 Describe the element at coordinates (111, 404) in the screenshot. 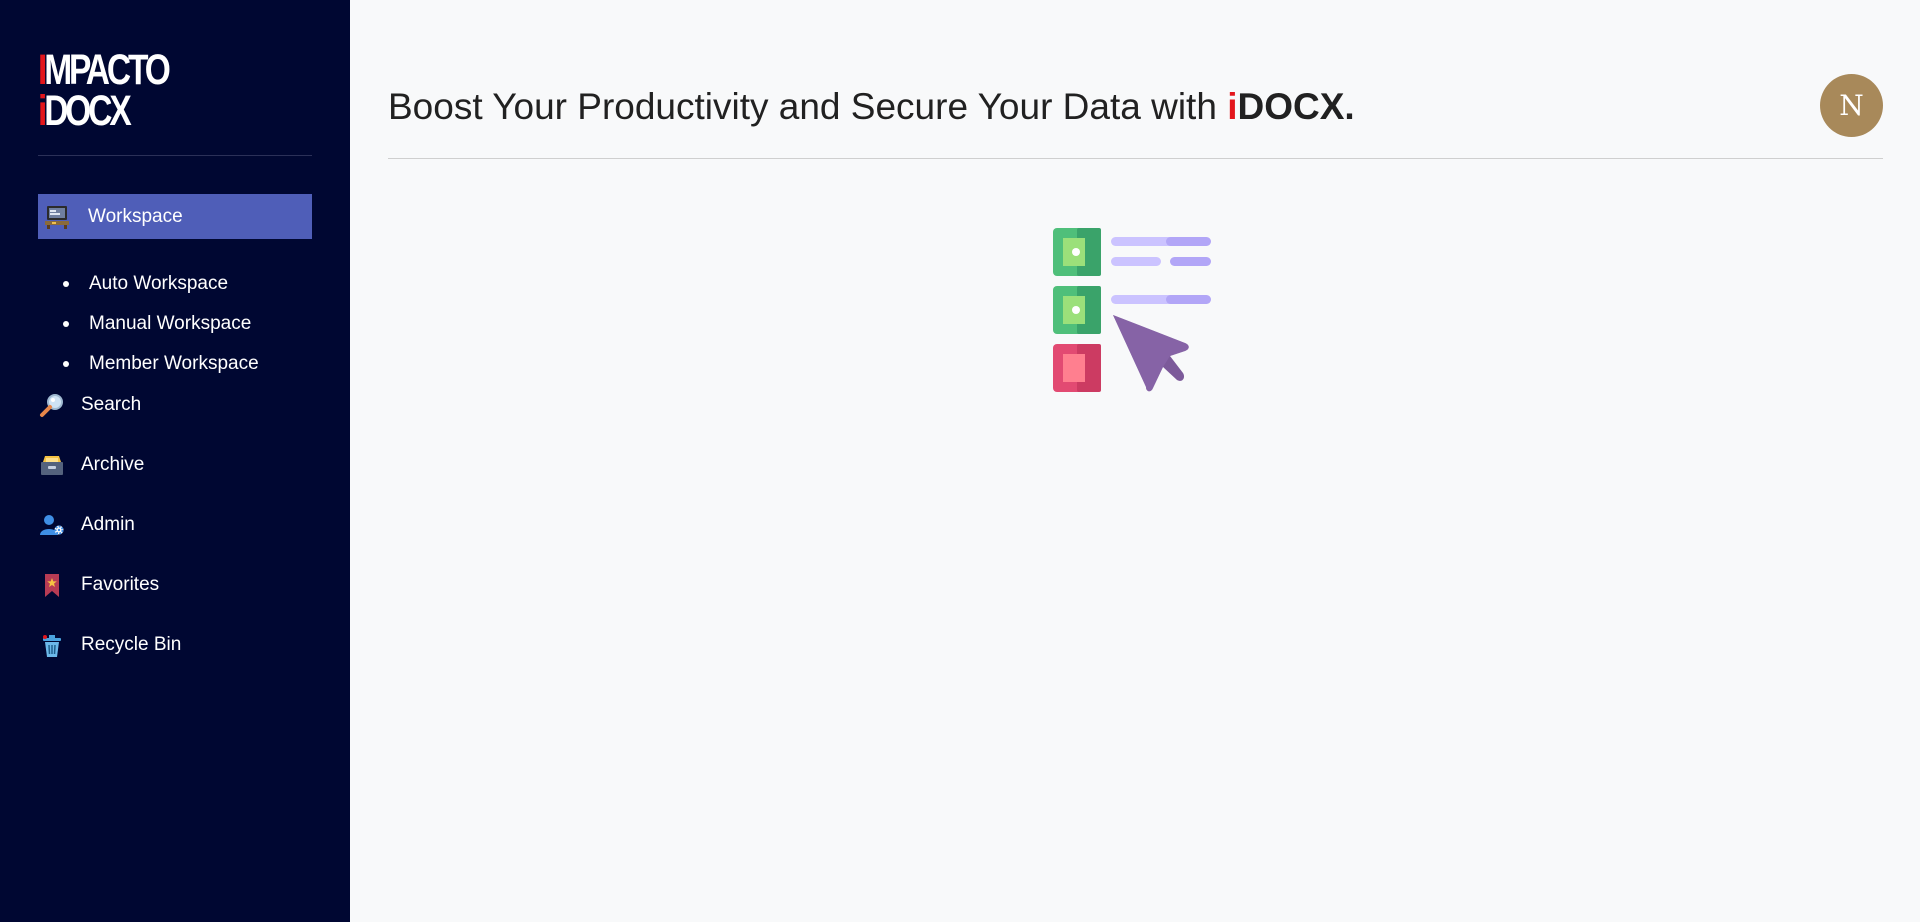

I see `sidebar-item-label: Search` at that location.